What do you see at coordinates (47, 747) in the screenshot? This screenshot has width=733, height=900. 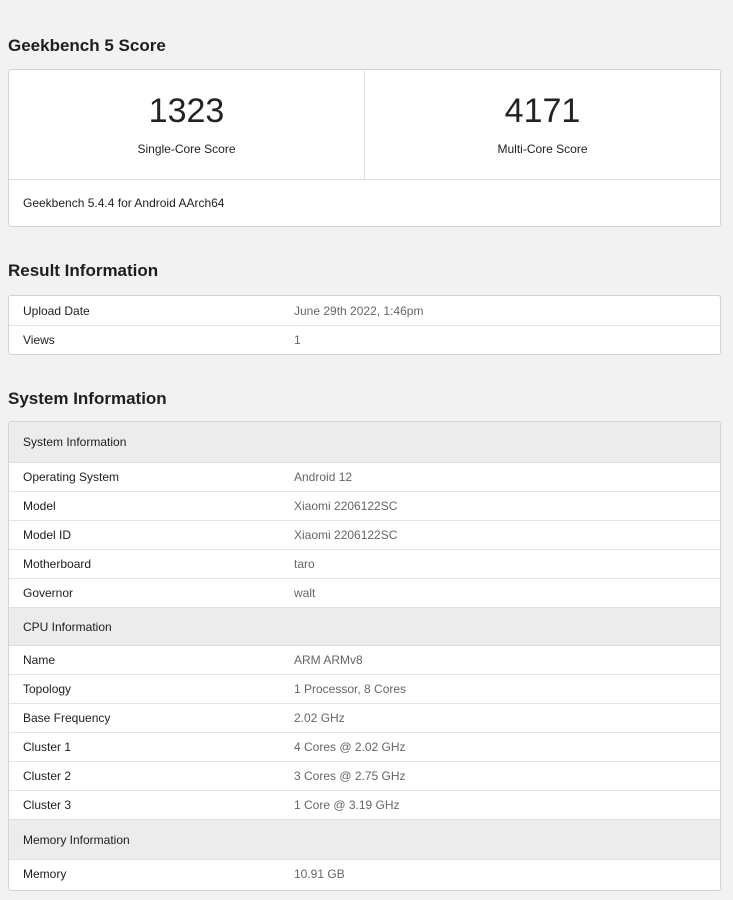 I see `row-key: Cluster 1` at bounding box center [47, 747].